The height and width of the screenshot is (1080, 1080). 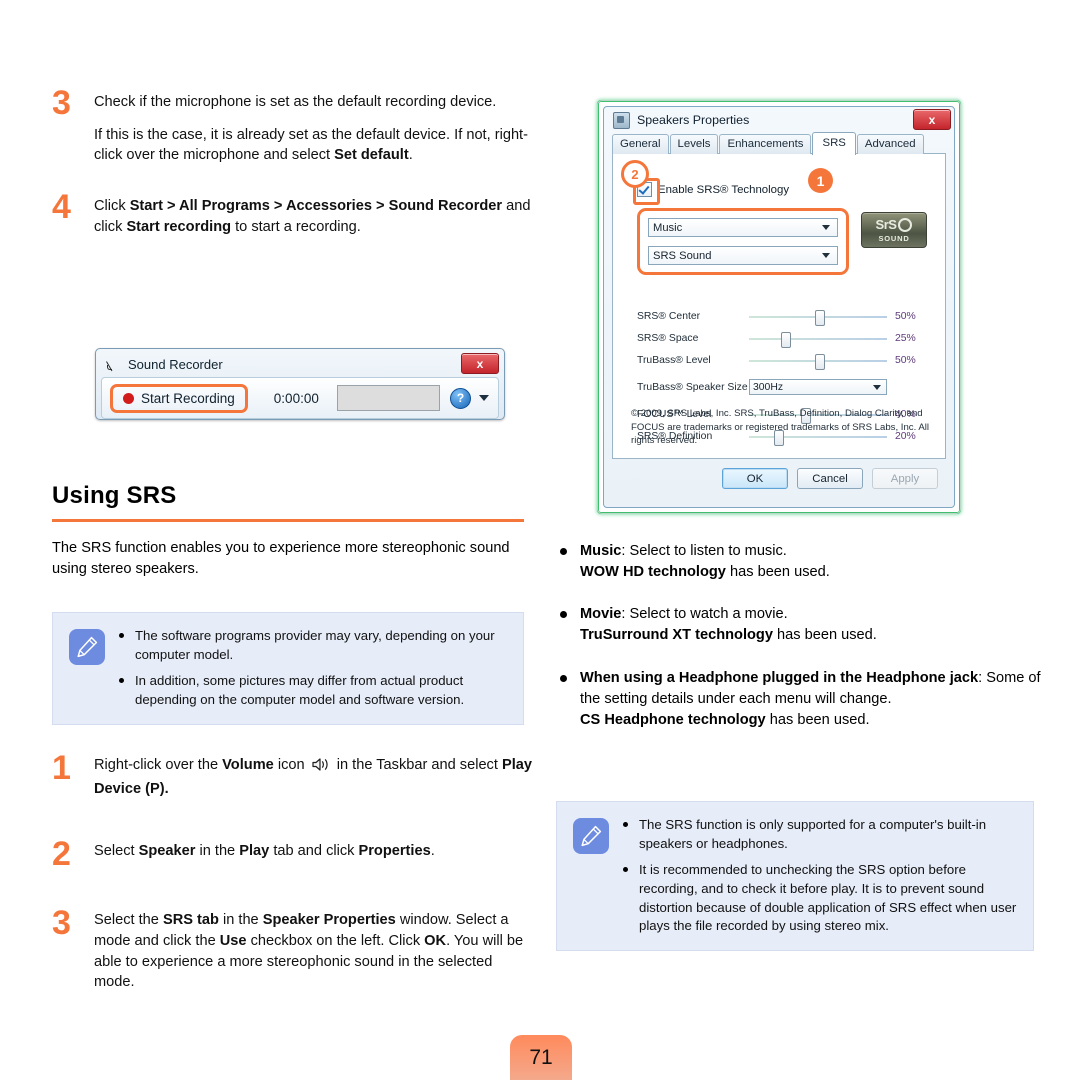 I want to click on bullet-headphone-tech: CS Headphone technology, so click(x=673, y=719).